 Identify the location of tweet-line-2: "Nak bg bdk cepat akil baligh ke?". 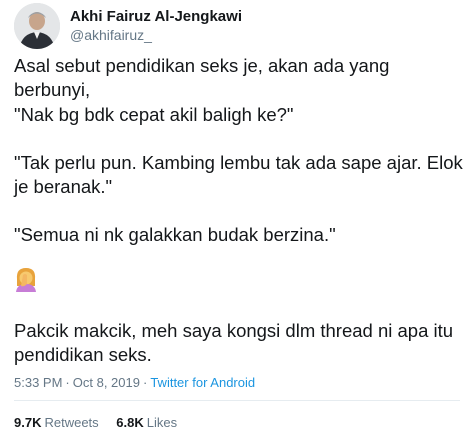
(154, 114).